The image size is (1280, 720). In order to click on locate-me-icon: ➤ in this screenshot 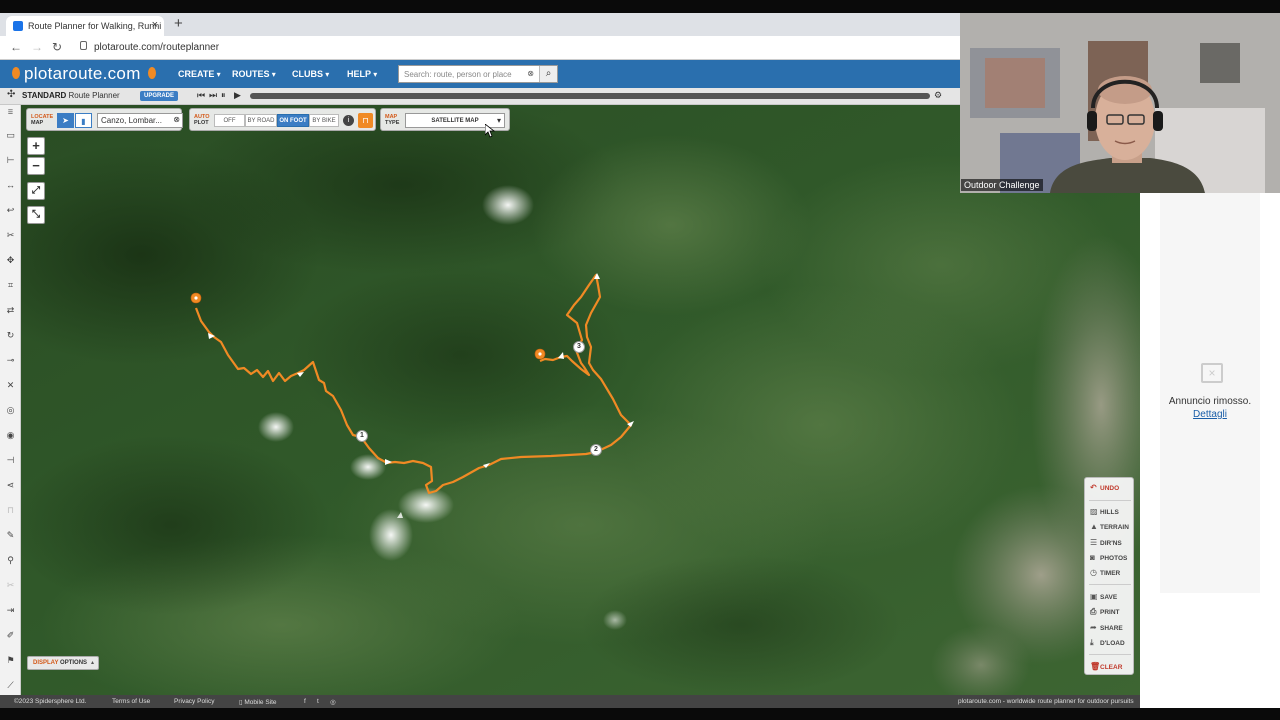, I will do `click(65, 120)`.